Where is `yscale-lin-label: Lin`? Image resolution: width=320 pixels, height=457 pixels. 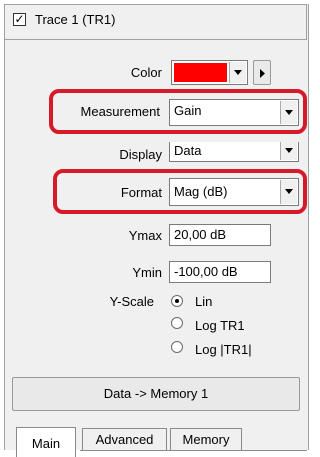 yscale-lin-label: Lin is located at coordinates (203, 301).